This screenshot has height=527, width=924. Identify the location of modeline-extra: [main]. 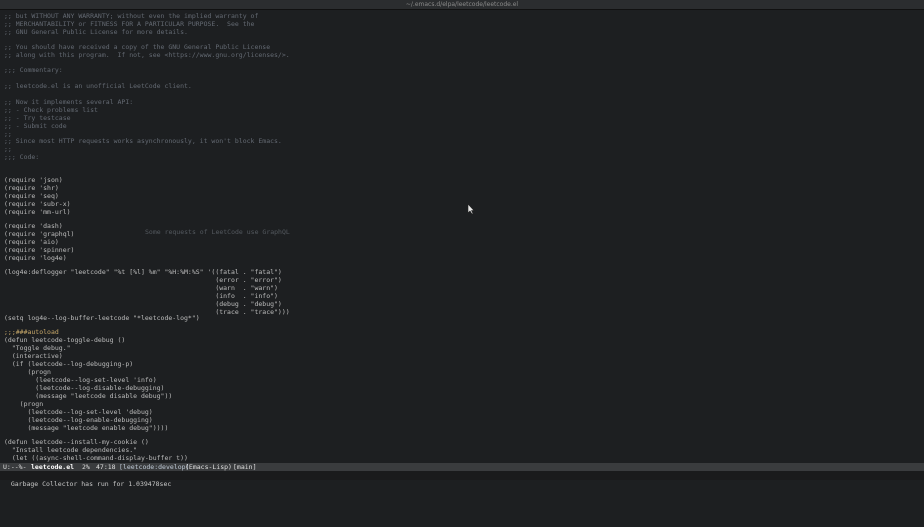
(245, 467).